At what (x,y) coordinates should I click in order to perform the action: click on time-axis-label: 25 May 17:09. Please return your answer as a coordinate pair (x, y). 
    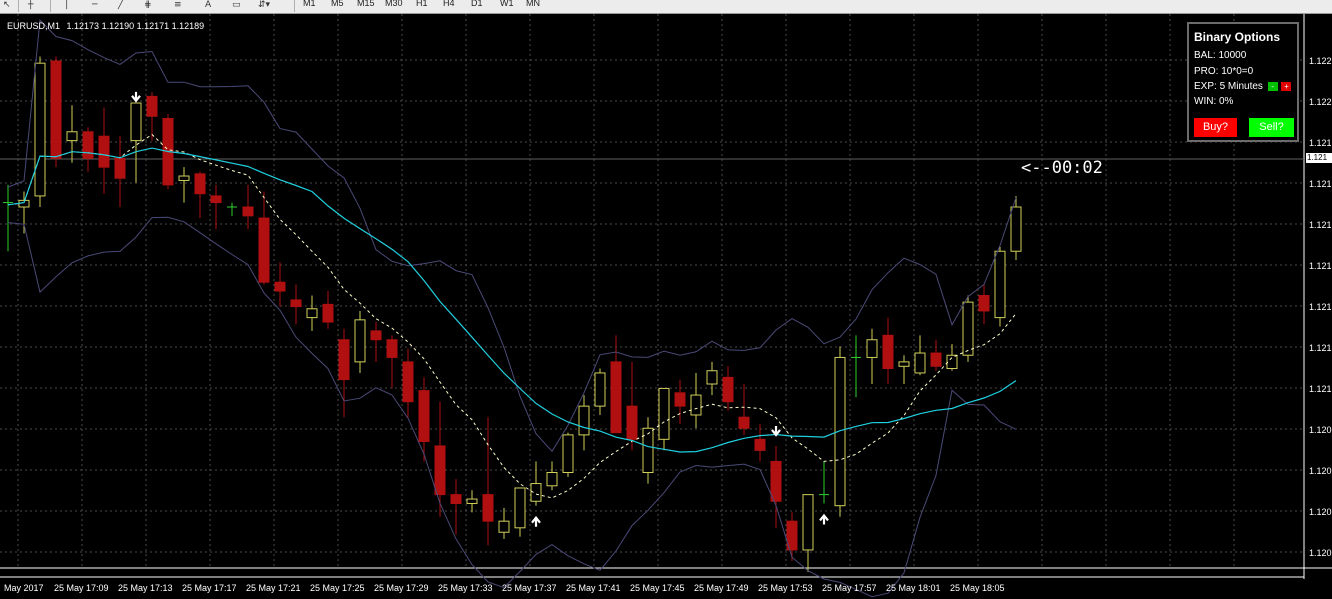
    Looking at the image, I should click on (81, 588).